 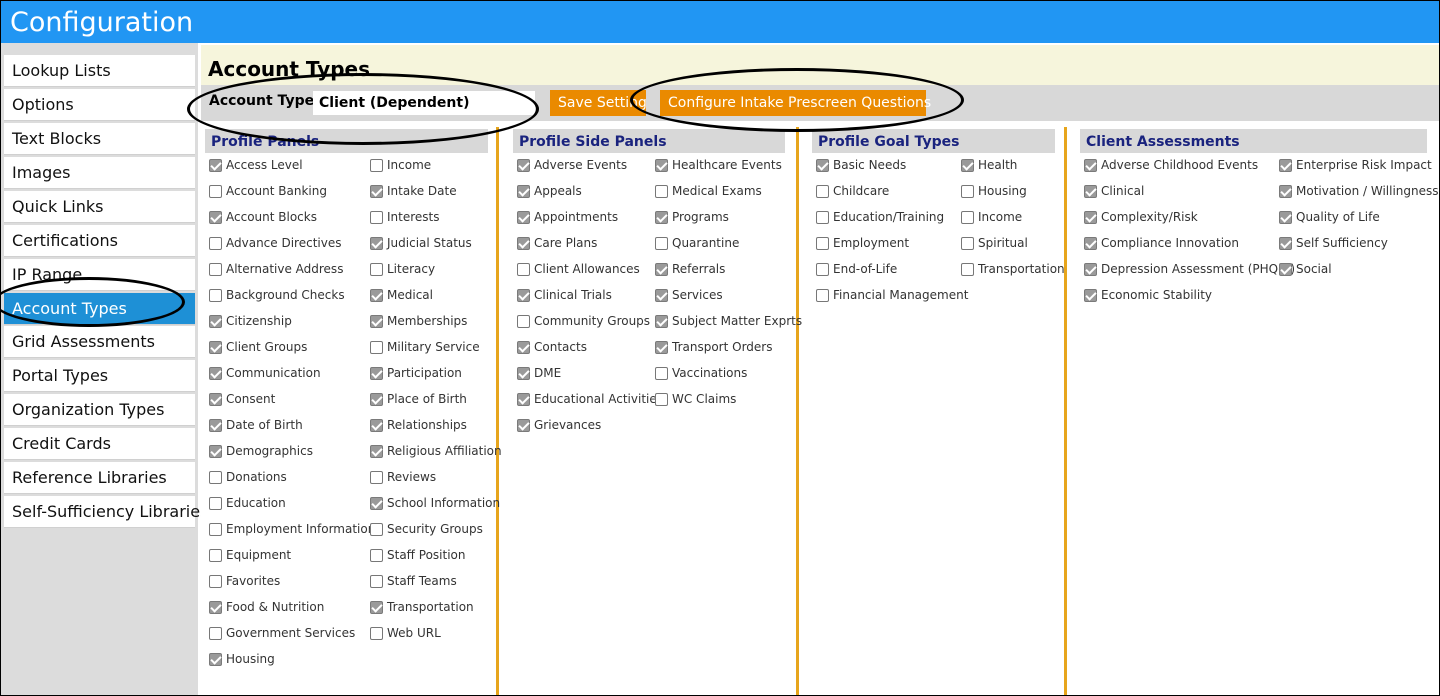 What do you see at coordinates (99, 71) in the screenshot?
I see `sidebar-item-lookup-lists: Lookup Lists` at bounding box center [99, 71].